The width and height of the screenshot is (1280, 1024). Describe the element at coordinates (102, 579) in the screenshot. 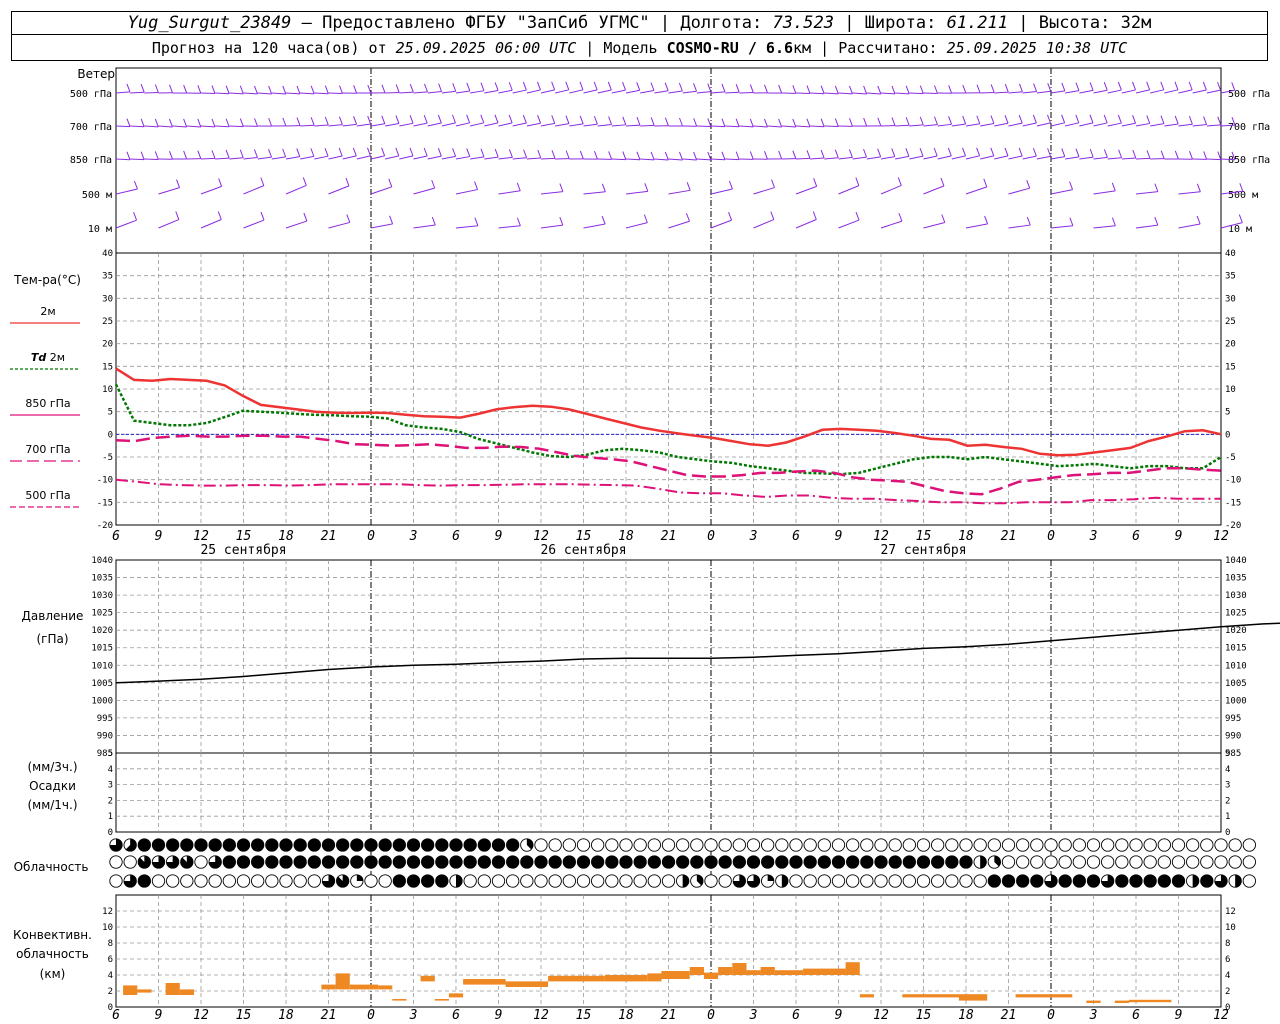

I see `pressure-ytick-left: 1035` at that location.